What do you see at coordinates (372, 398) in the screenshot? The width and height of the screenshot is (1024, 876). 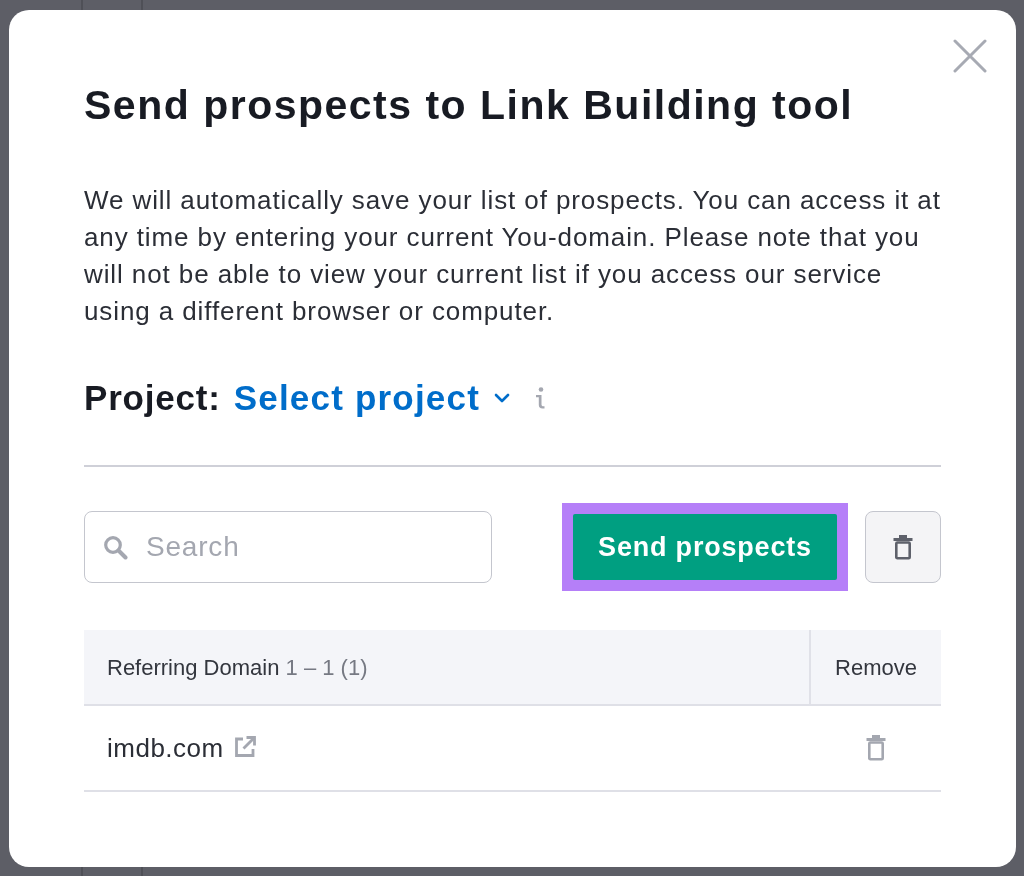 I see `project-dropdown: Select project` at bounding box center [372, 398].